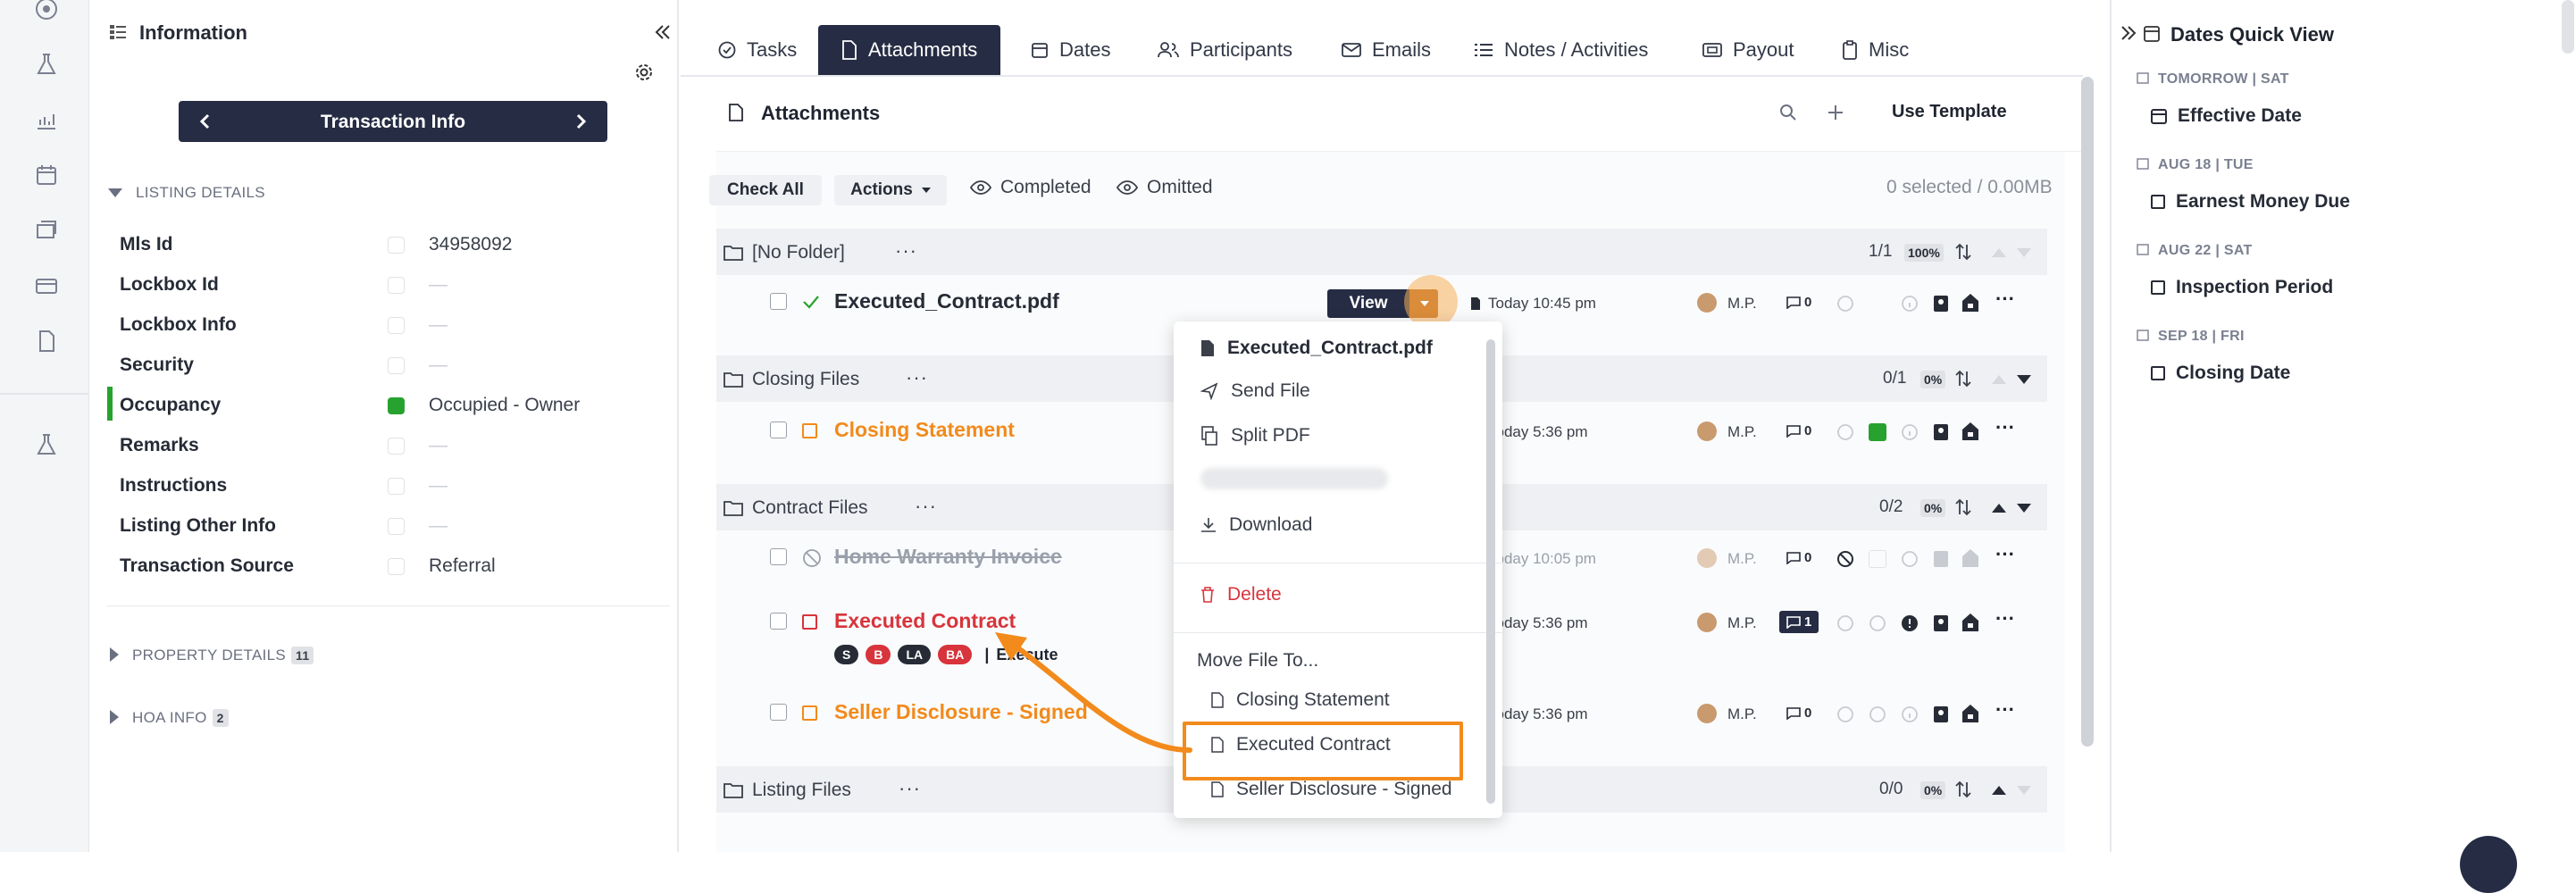 The height and width of the screenshot is (893, 2576). I want to click on comments-count: 1, so click(1799, 622).